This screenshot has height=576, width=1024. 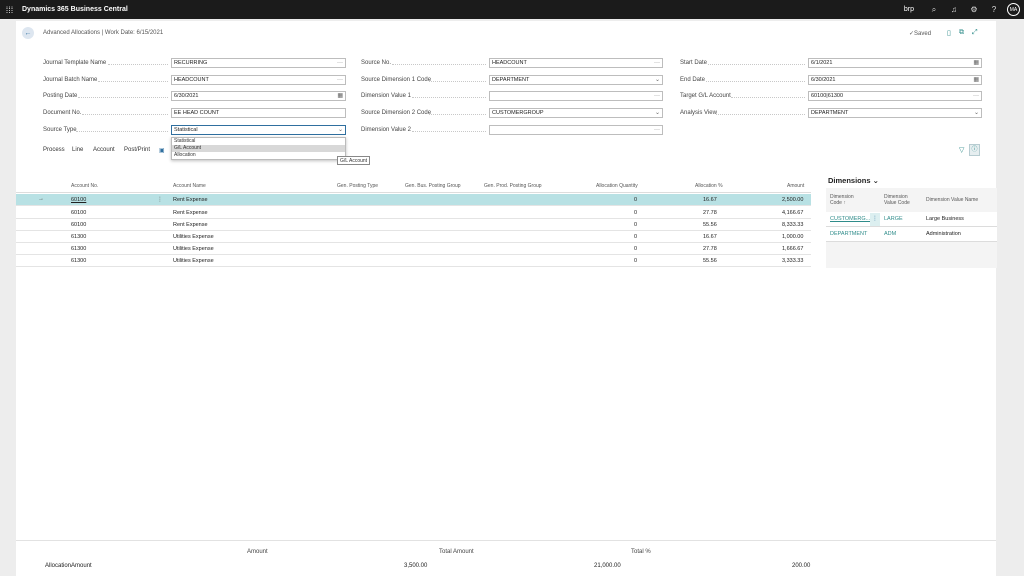 What do you see at coordinates (258, 141) in the screenshot?
I see `option-statistical: Statistical` at bounding box center [258, 141].